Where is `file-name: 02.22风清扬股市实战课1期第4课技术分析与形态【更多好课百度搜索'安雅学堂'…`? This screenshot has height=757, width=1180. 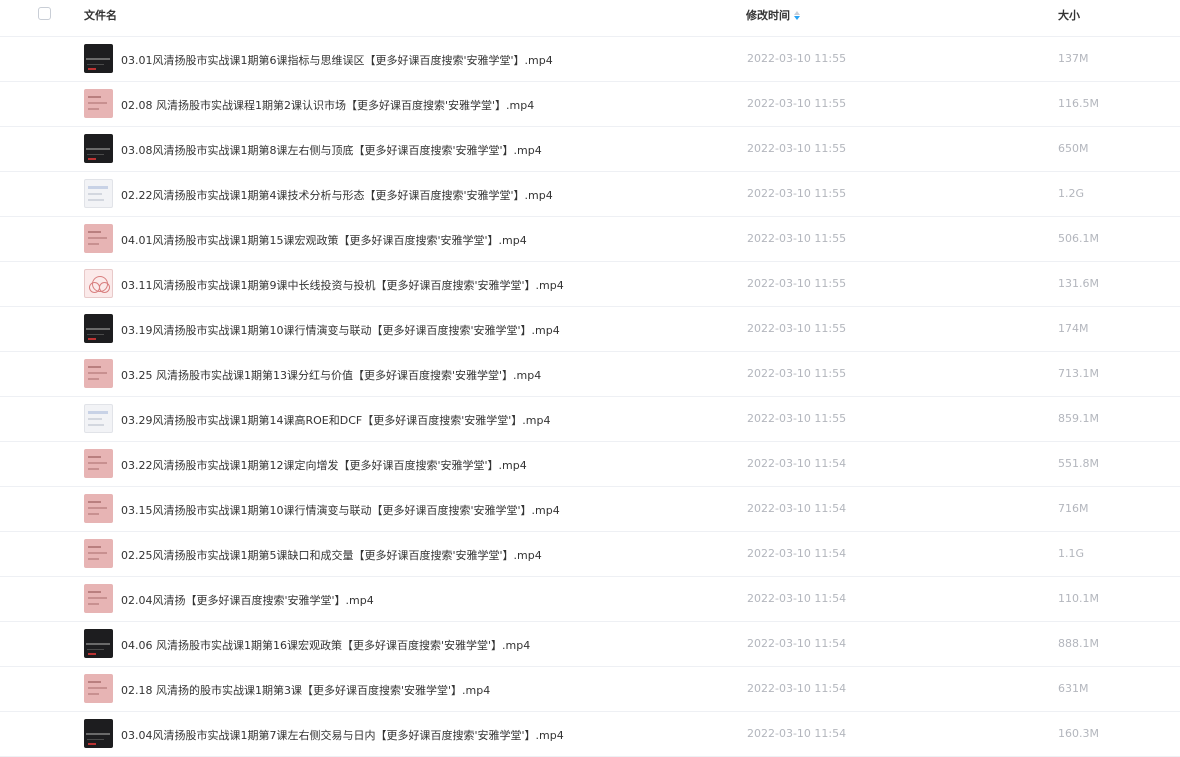
file-name: 02.22风清扬股市实战课1期第4课技术分析与形态【更多好课百度搜索'安雅学堂'… is located at coordinates (337, 195).